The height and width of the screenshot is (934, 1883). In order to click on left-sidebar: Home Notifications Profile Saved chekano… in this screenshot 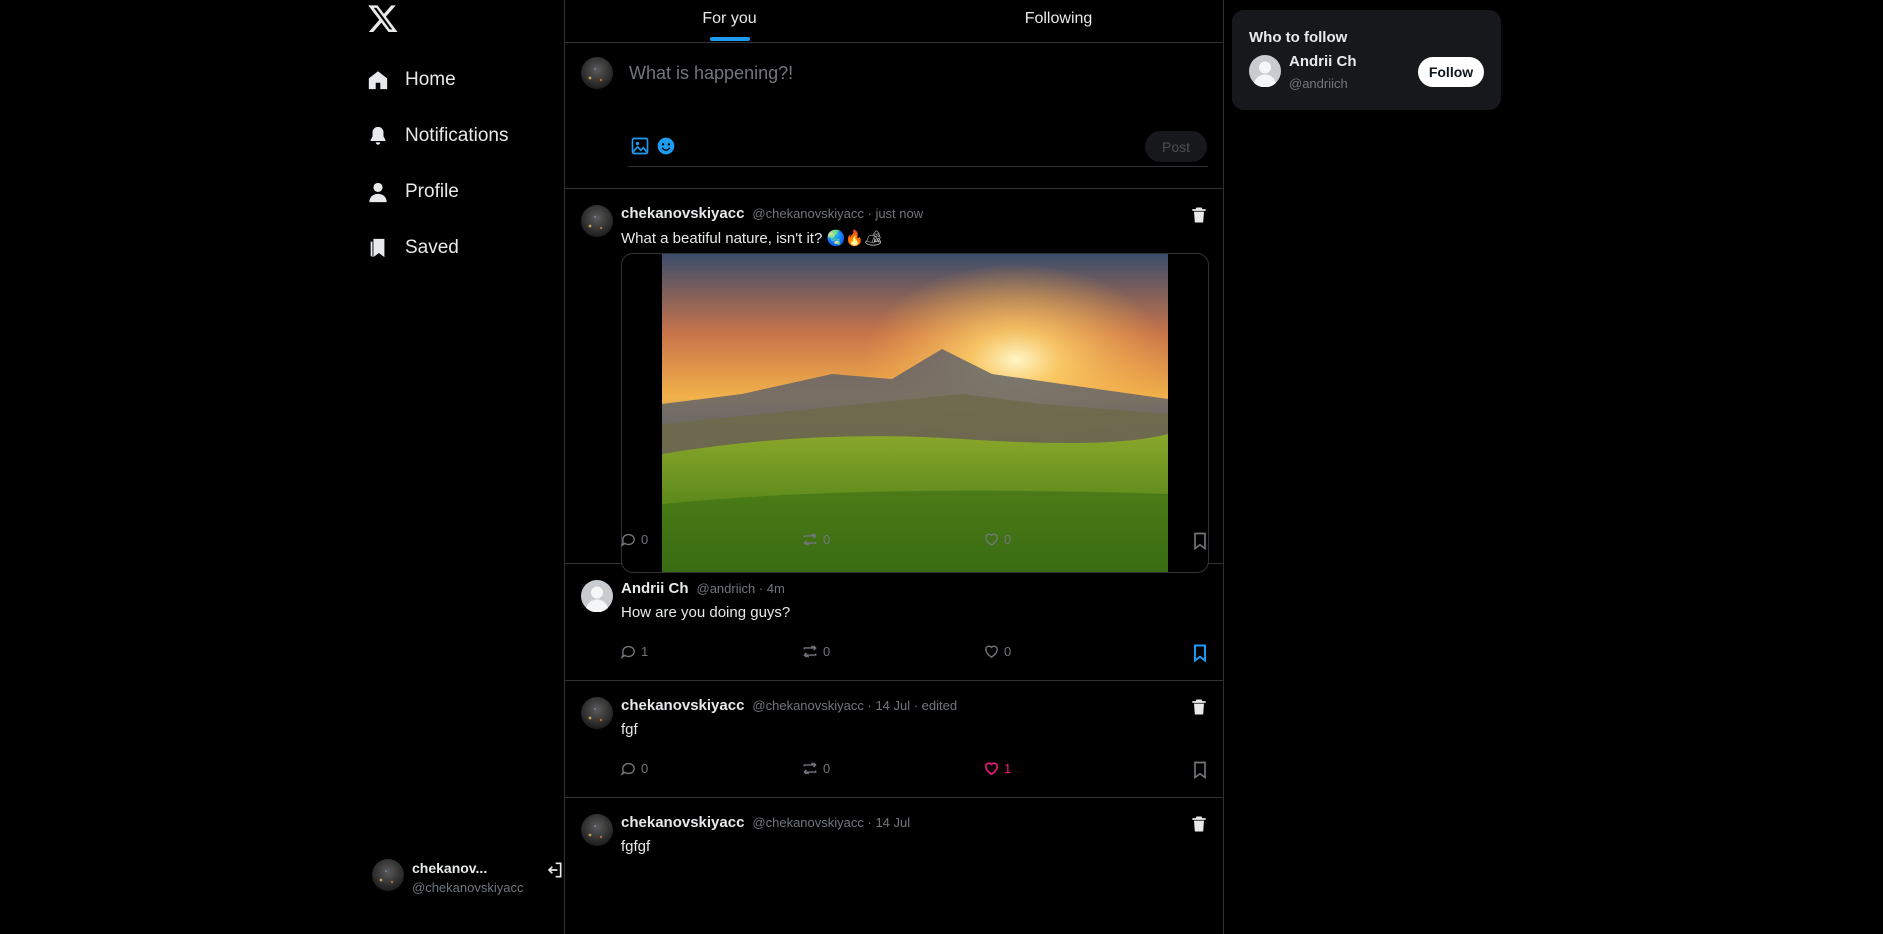, I will do `click(460, 467)`.